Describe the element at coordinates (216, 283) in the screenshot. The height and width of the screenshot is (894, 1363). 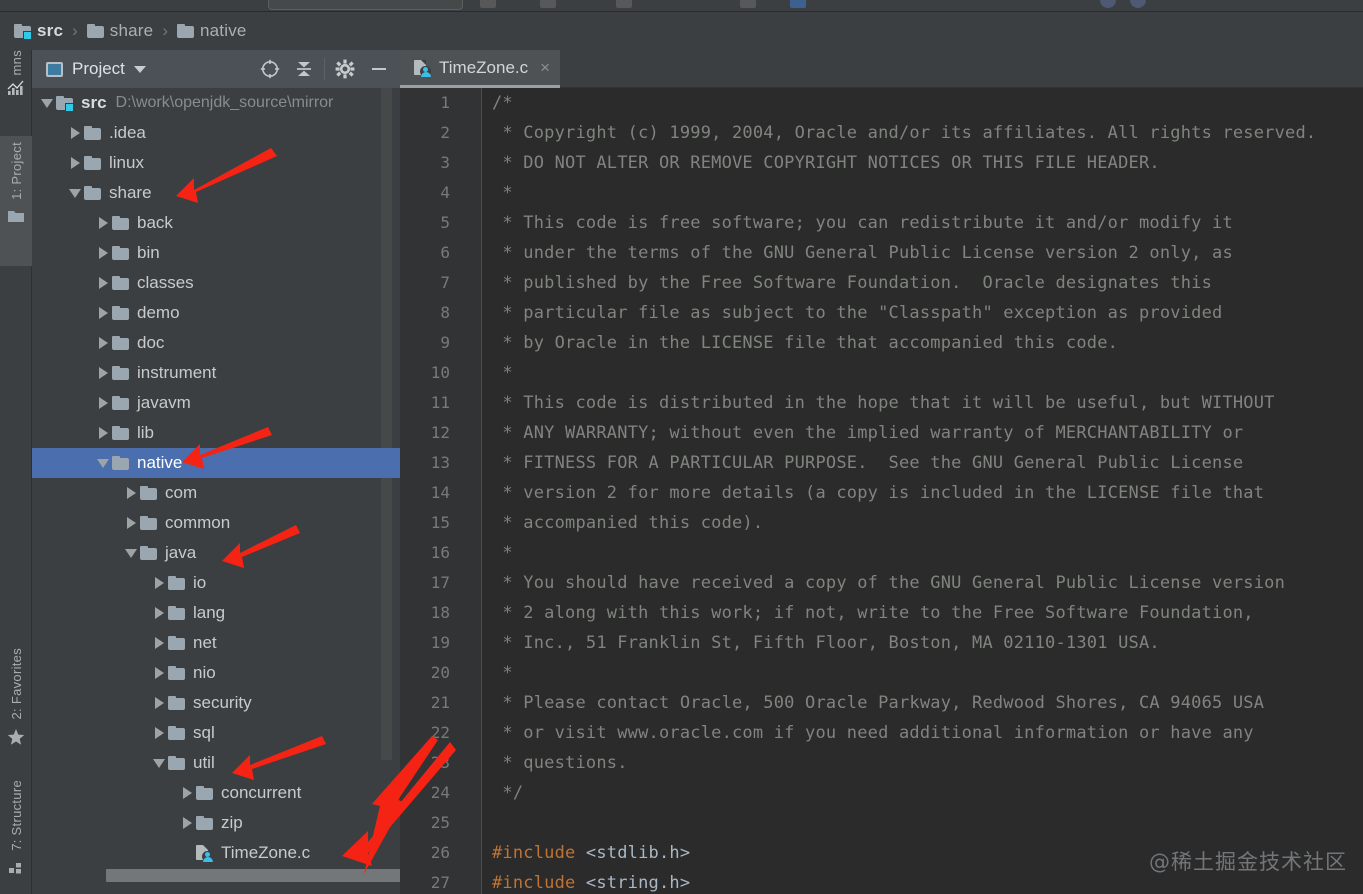
I see `tree-row: classes` at that location.